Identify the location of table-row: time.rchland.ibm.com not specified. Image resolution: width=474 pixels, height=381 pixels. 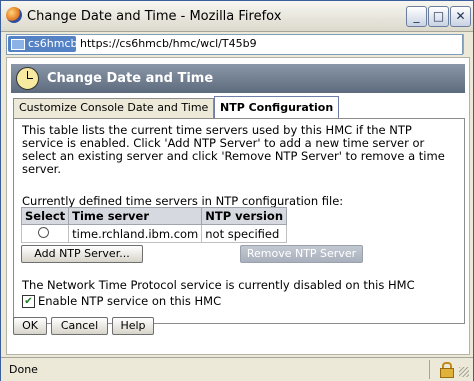
(154, 233).